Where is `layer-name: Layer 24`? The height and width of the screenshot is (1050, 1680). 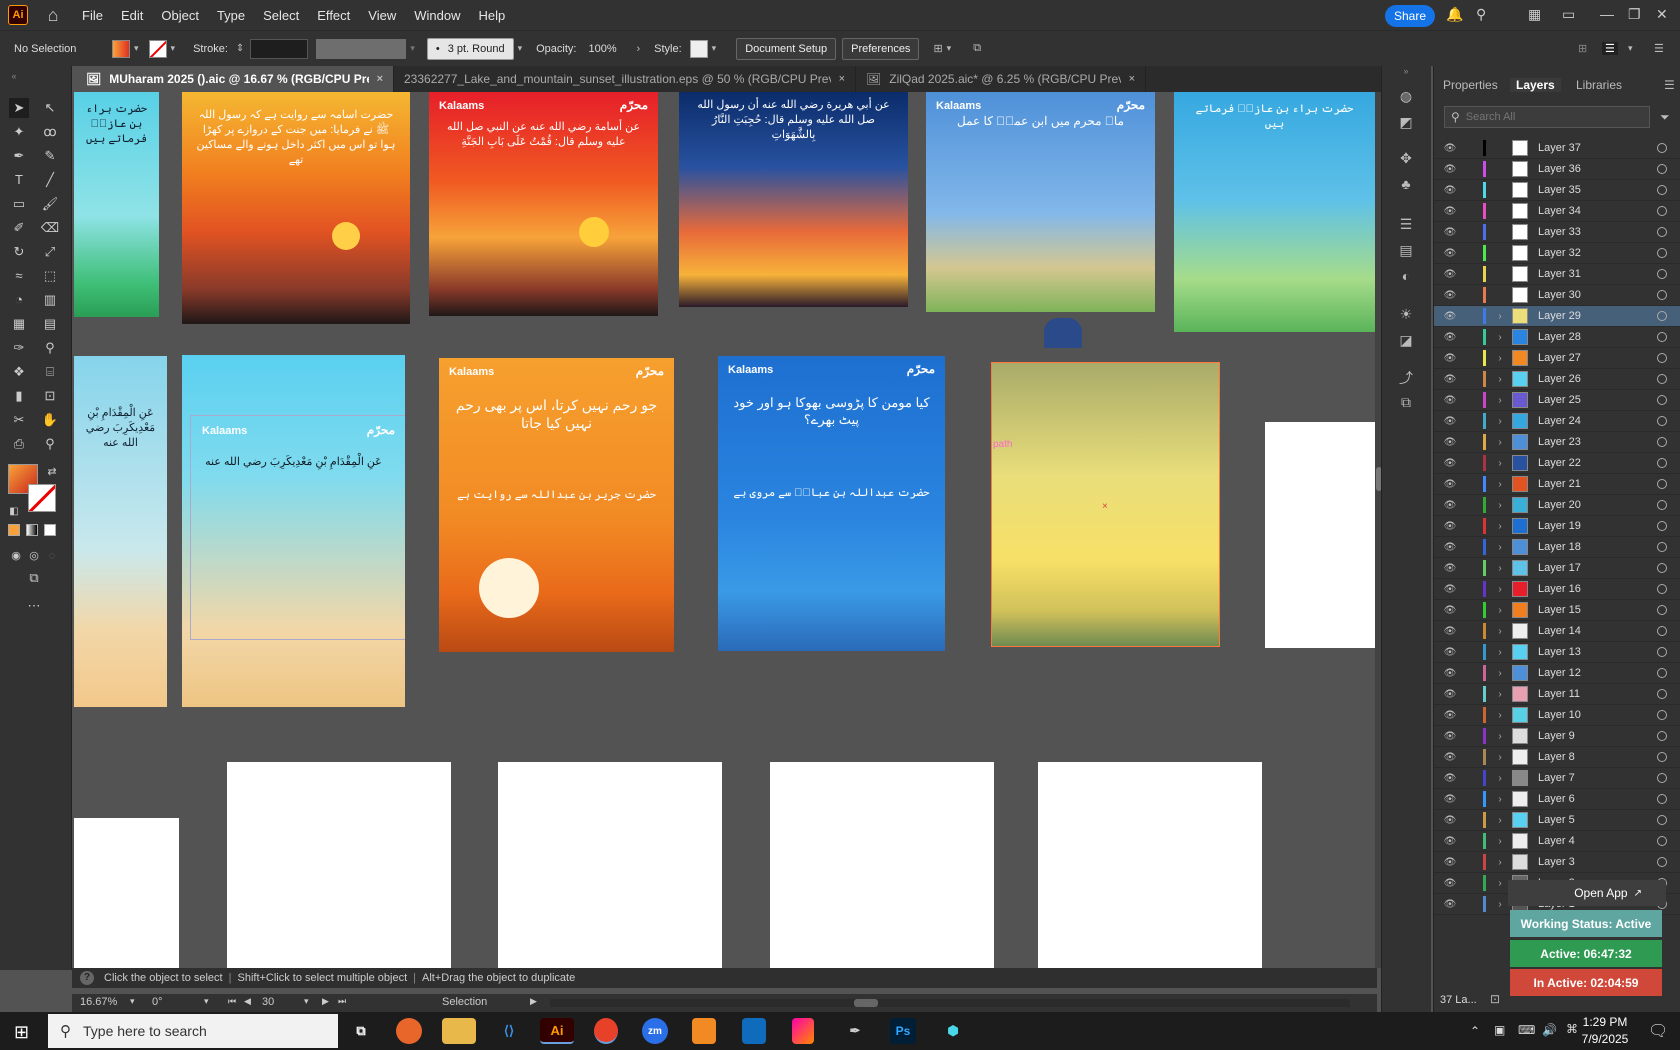 layer-name: Layer 24 is located at coordinates (1597, 421).